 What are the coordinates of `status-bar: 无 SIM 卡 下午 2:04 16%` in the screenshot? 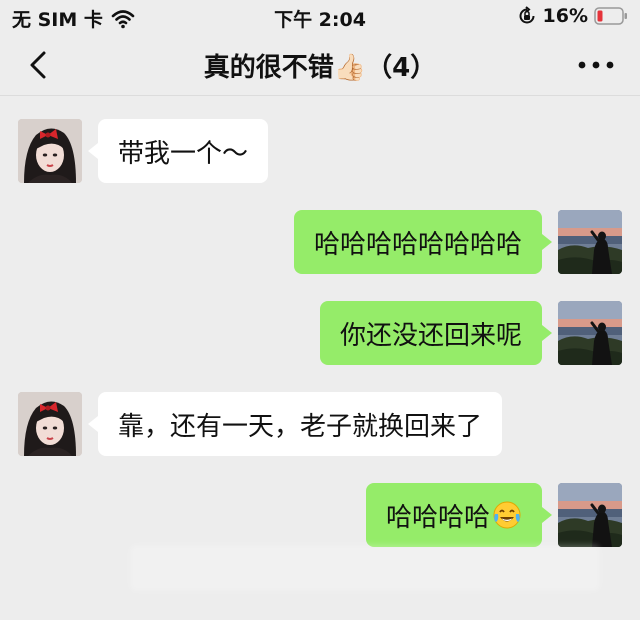 It's located at (320, 17).